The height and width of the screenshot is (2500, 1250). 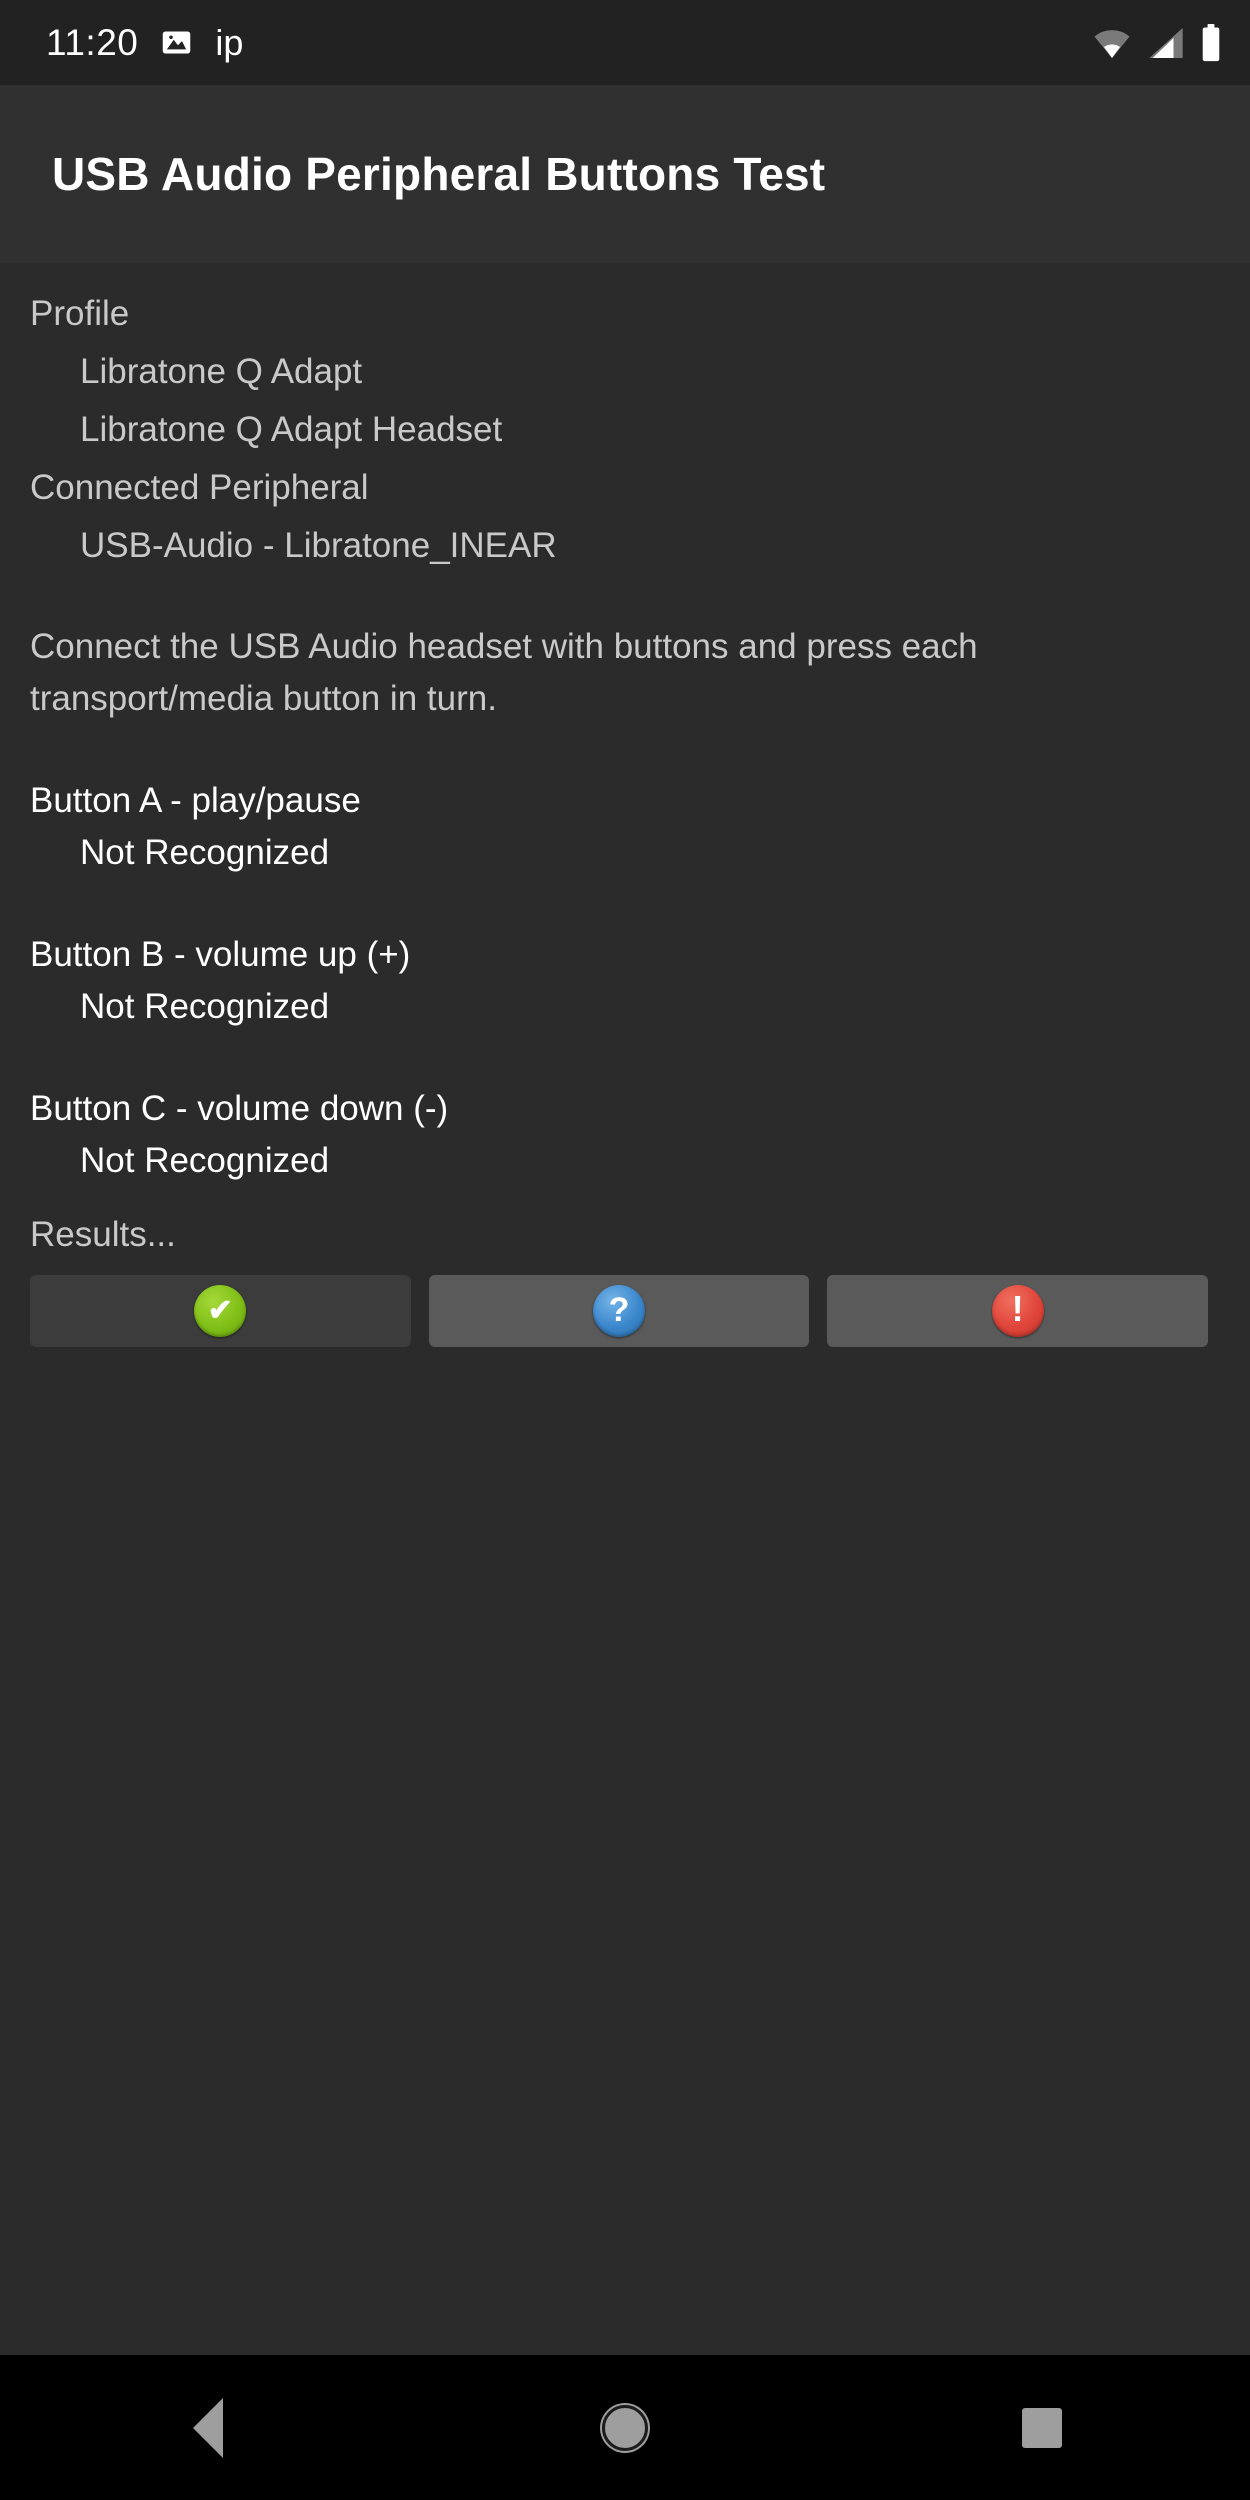 What do you see at coordinates (92, 42) in the screenshot?
I see `status-bar-clock: 11:20` at bounding box center [92, 42].